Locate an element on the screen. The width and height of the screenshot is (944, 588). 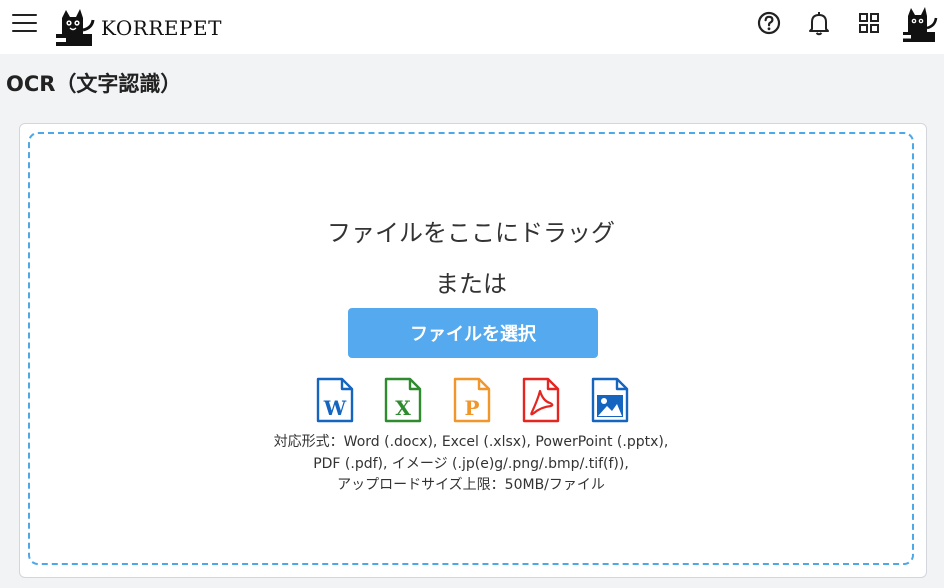
cat-logo-icon is located at coordinates (74, 27).